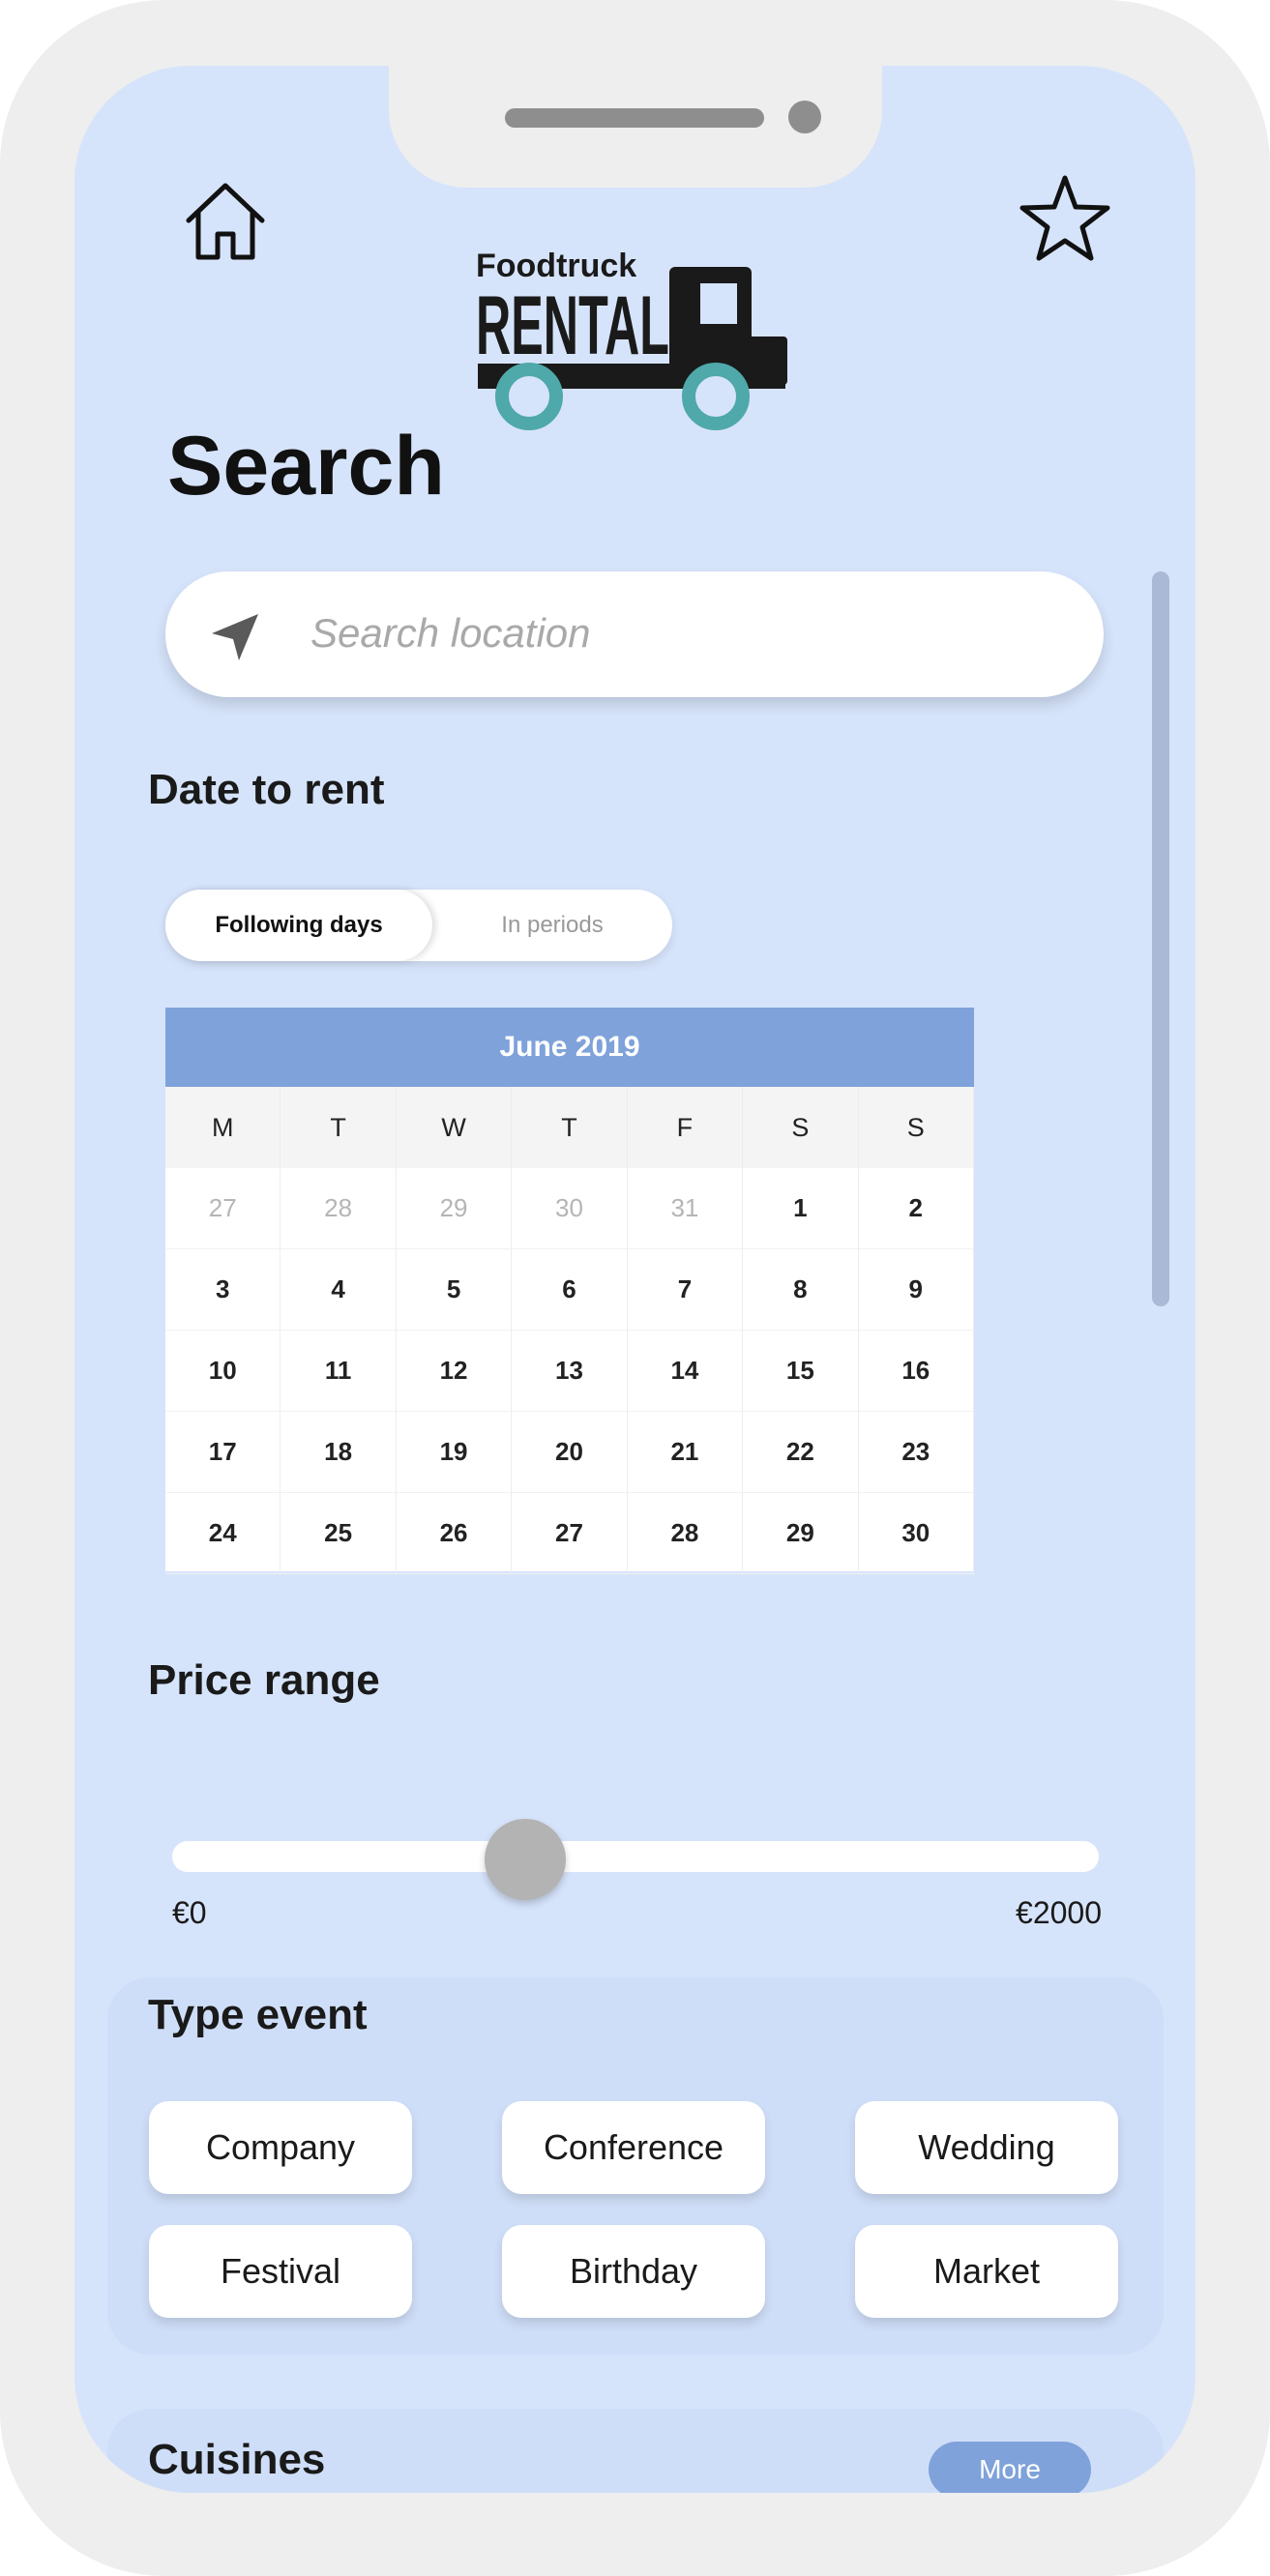 The width and height of the screenshot is (1270, 2576). I want to click on calendar-day: 7, so click(685, 1290).